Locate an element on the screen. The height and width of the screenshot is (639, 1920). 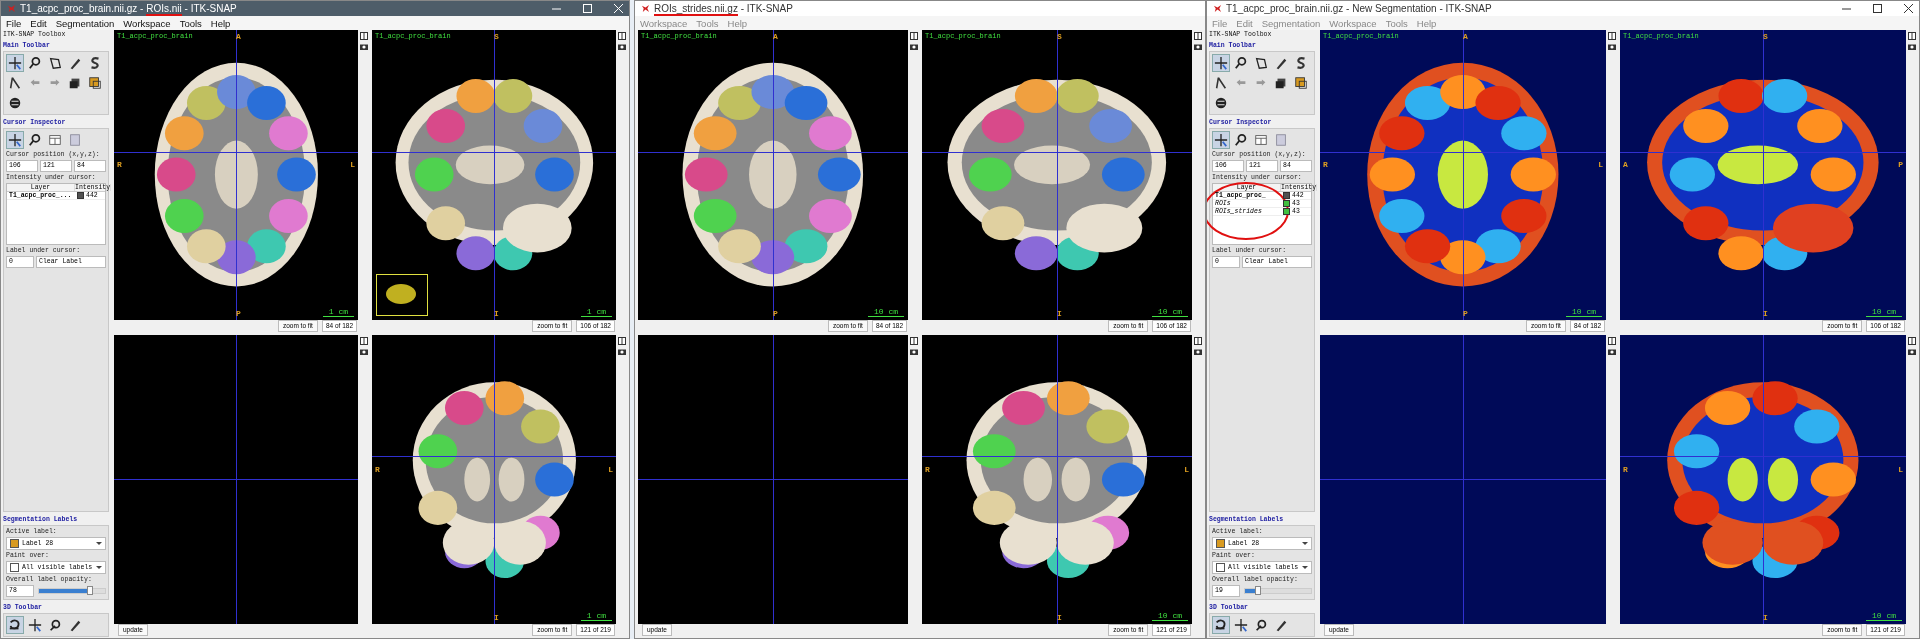
scissors-icon is located at coordinates (55, 625).